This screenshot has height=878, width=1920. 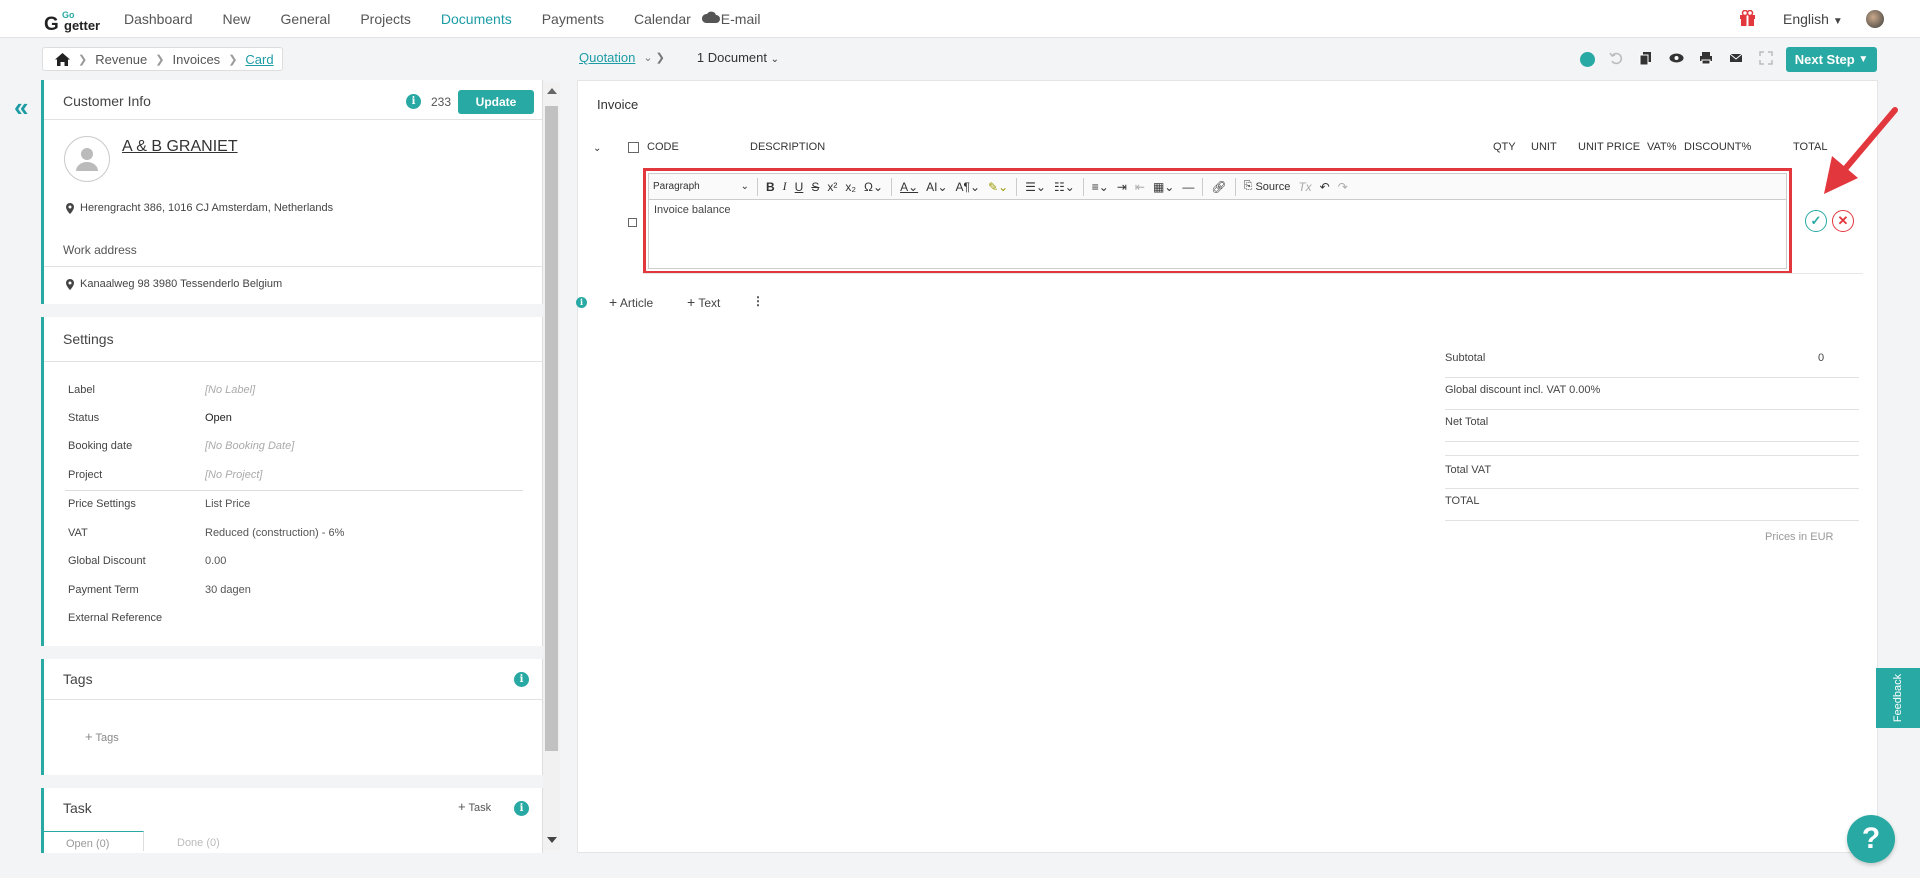 I want to click on redo-icon: ↷, so click(x=1343, y=187).